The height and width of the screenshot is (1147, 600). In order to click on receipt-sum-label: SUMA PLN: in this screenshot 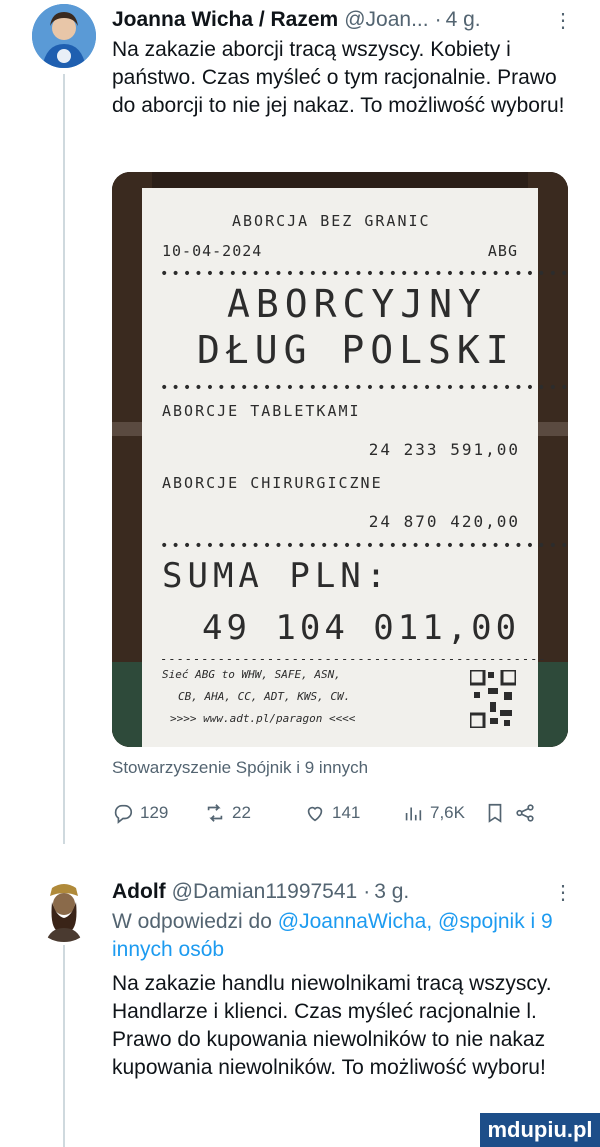, I will do `click(277, 576)`.